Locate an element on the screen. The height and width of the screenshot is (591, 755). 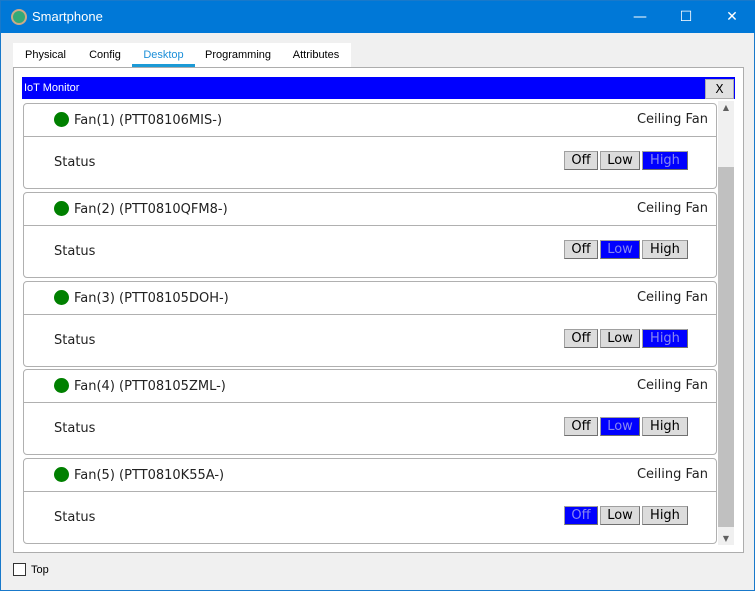
device-card-header: Fan(3) (PTT08105DOH-) Ceiling Fan is located at coordinates (370, 298).